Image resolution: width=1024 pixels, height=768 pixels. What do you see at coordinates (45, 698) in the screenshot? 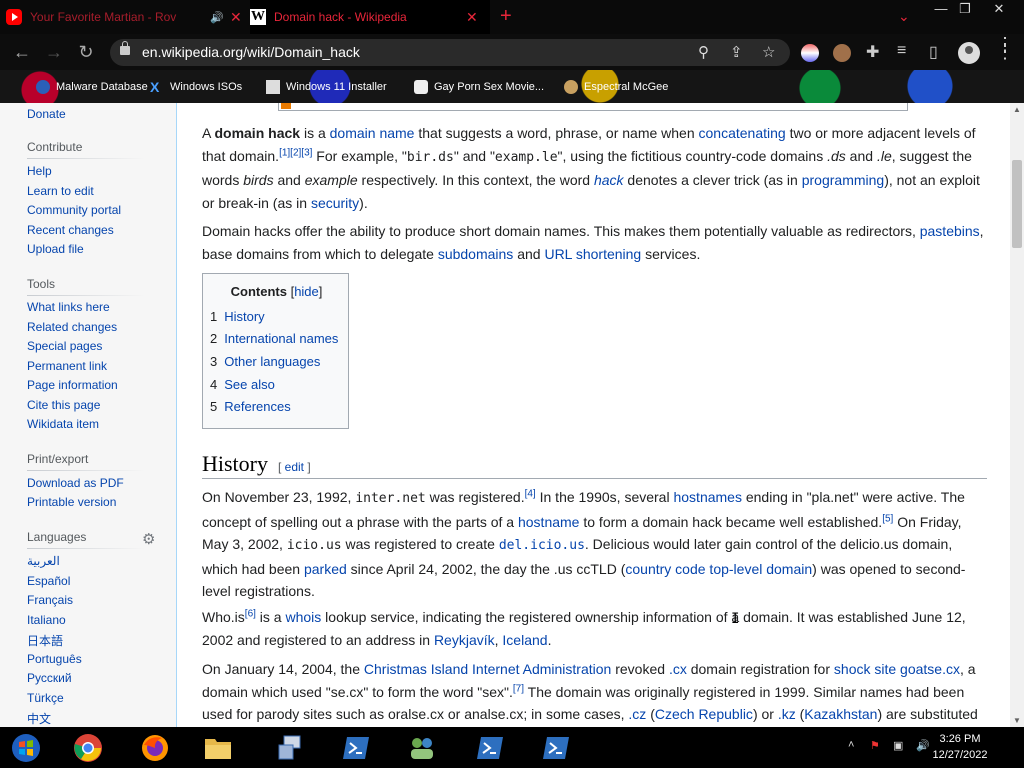
I see `language-link: Türkçe` at bounding box center [45, 698].